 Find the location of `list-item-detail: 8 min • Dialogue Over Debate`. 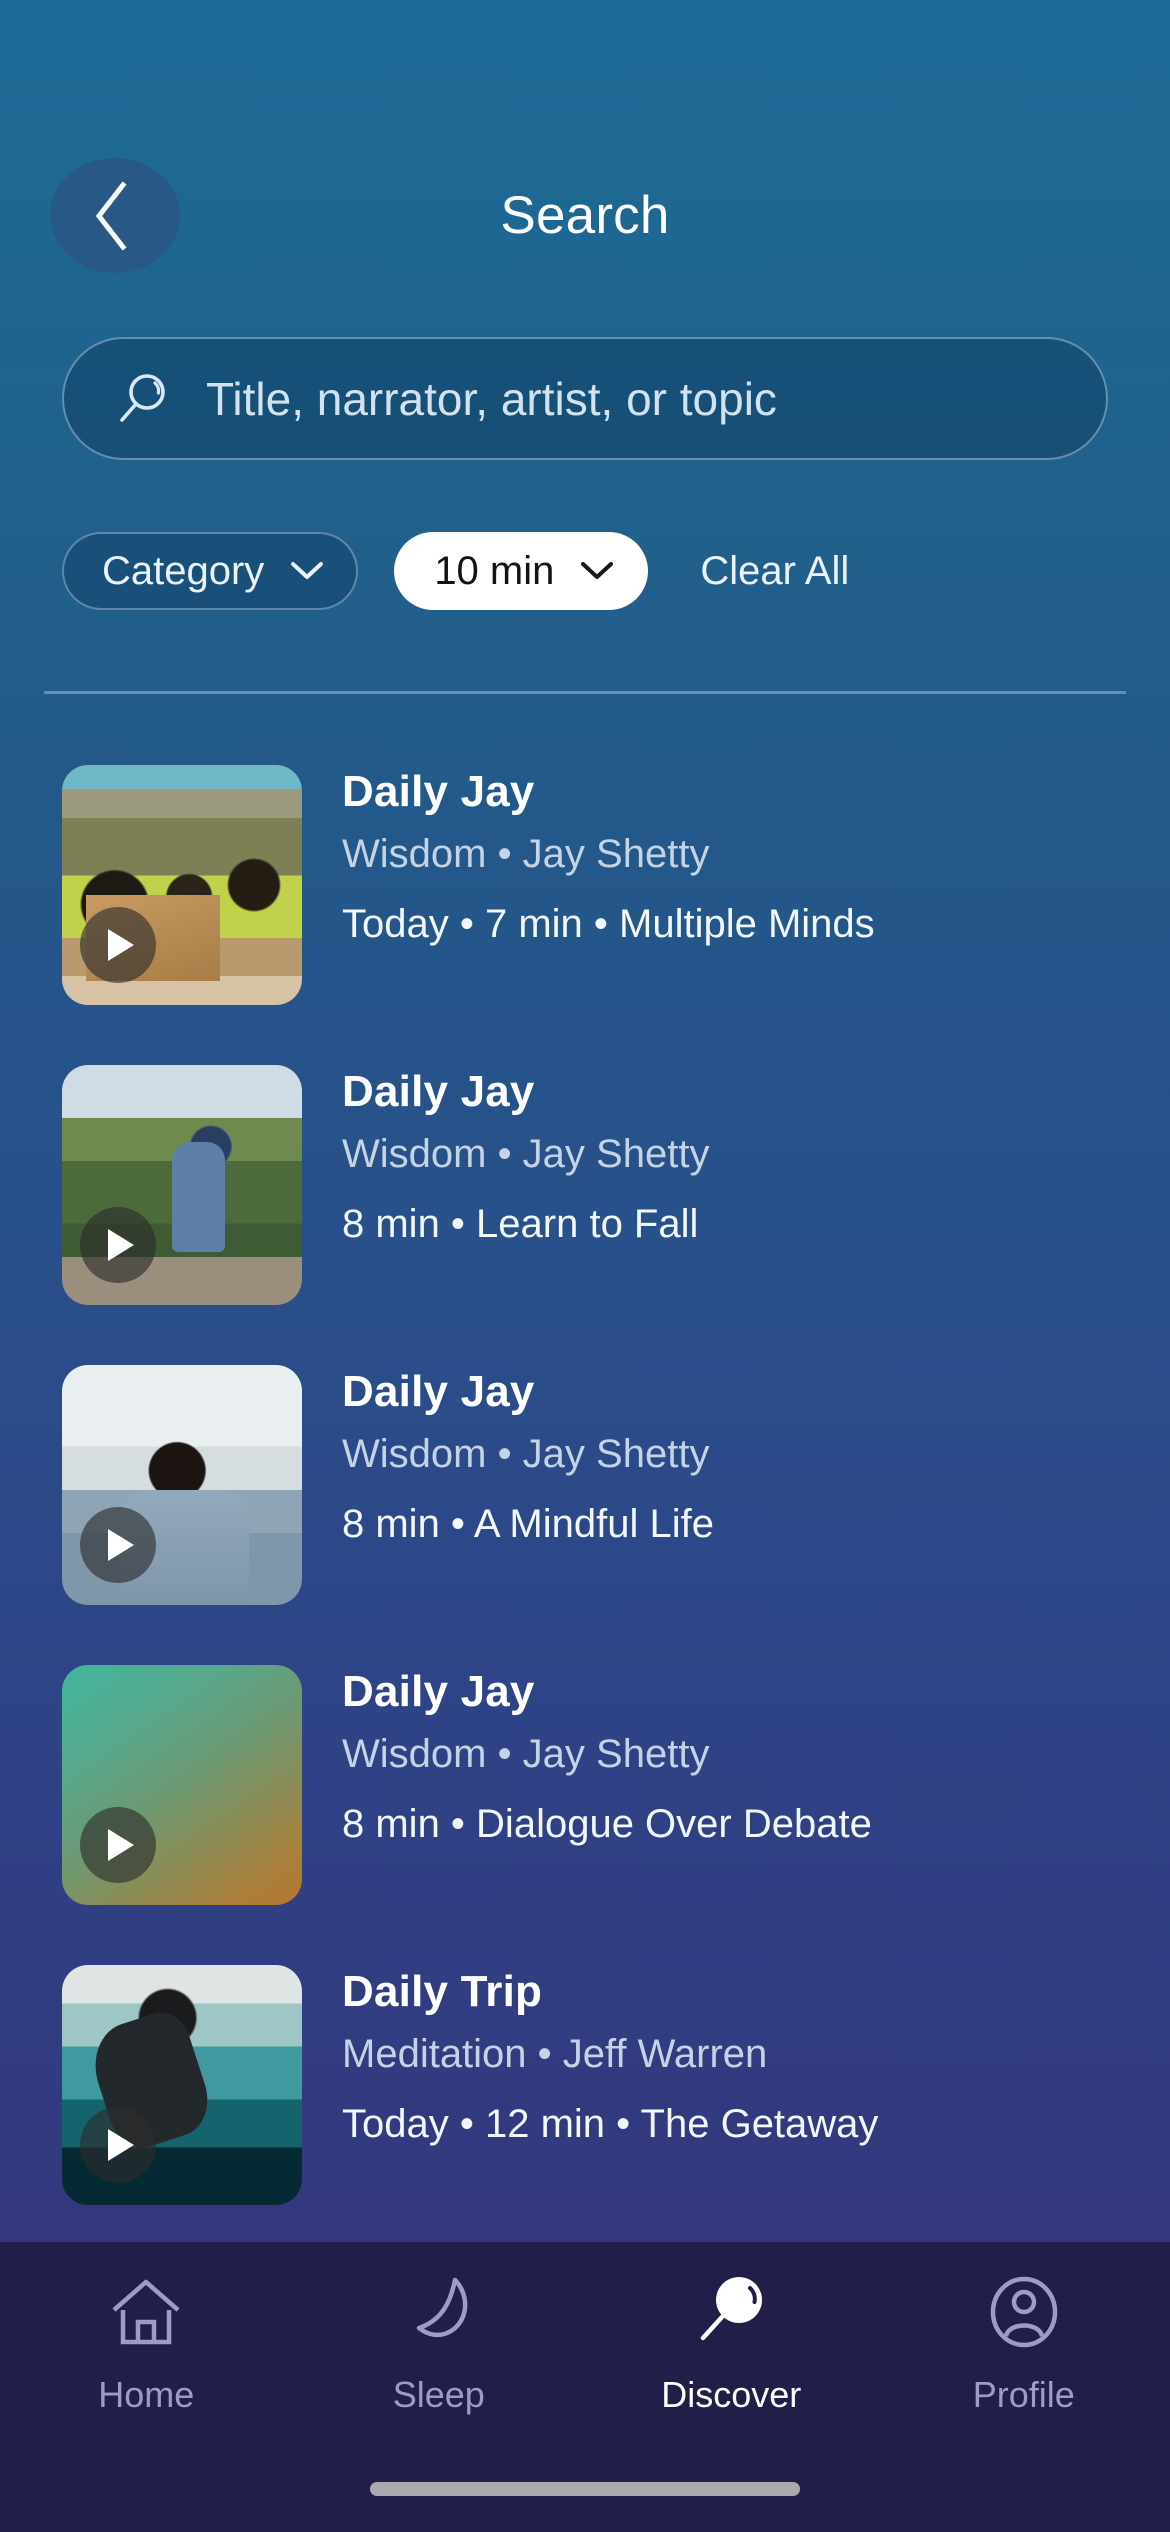

list-item-detail: 8 min • Dialogue Over Debate is located at coordinates (607, 1823).